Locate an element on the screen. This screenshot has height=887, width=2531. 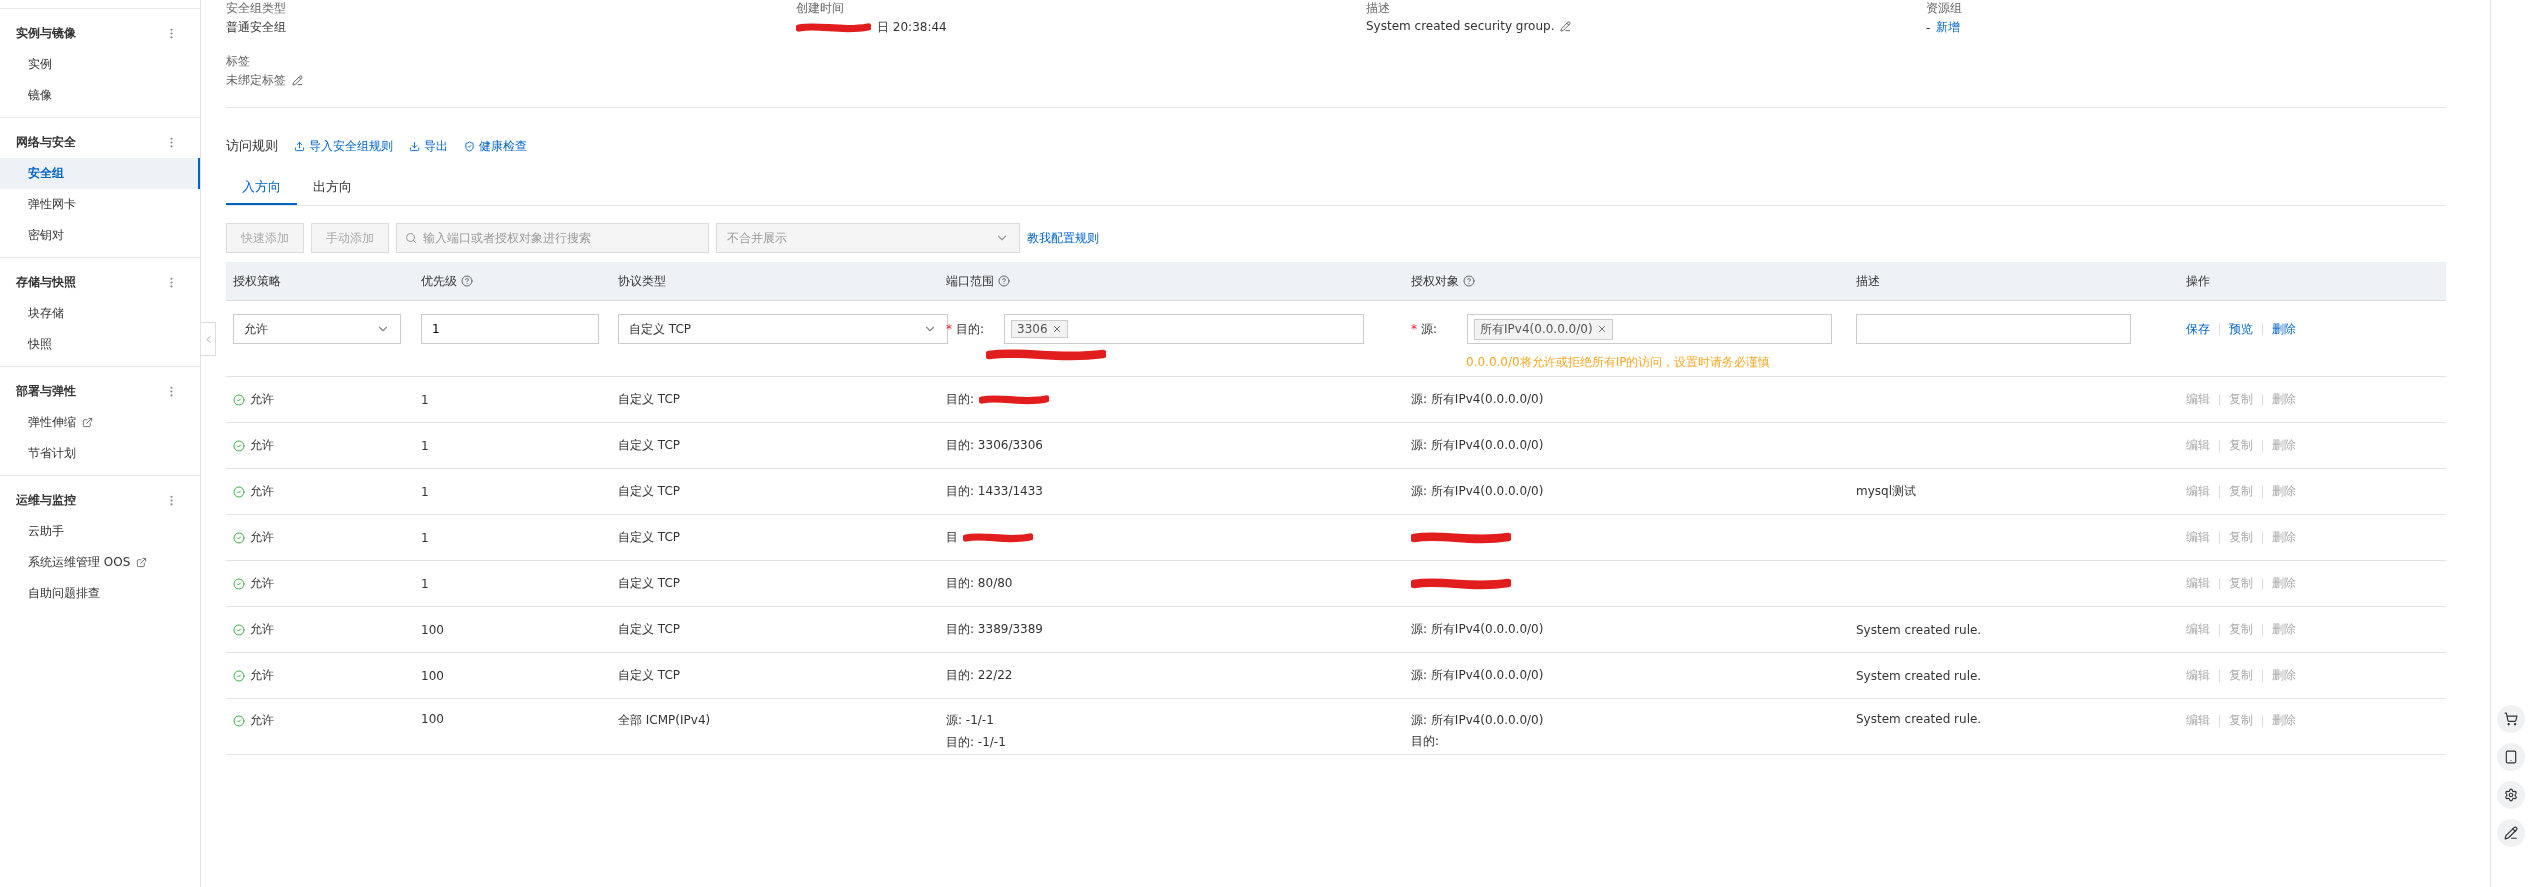
sidebar-item: 镜像 is located at coordinates (100, 95).